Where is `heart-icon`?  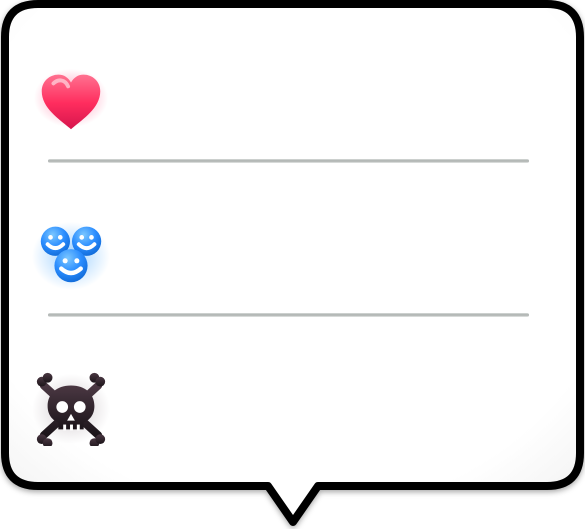
heart-icon is located at coordinates (71, 99).